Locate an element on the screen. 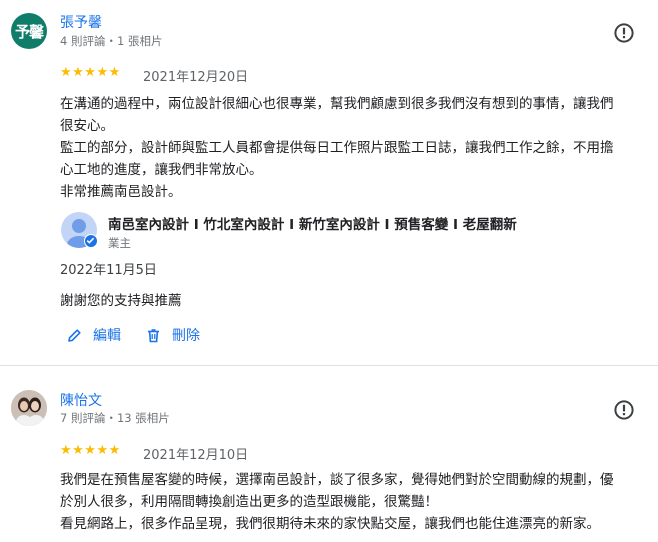 This screenshot has height=542, width=658. delete-label: 刪除 is located at coordinates (186, 336).